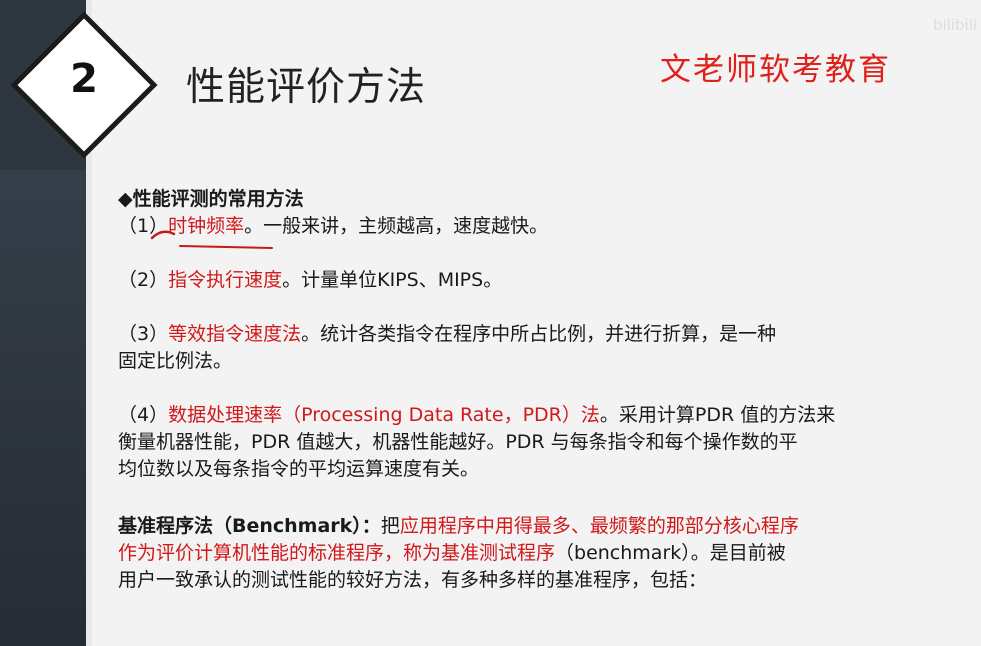 The height and width of the screenshot is (646, 981). Describe the element at coordinates (175, 361) in the screenshot. I see `list-item-continuation: 固定比例法。` at that location.